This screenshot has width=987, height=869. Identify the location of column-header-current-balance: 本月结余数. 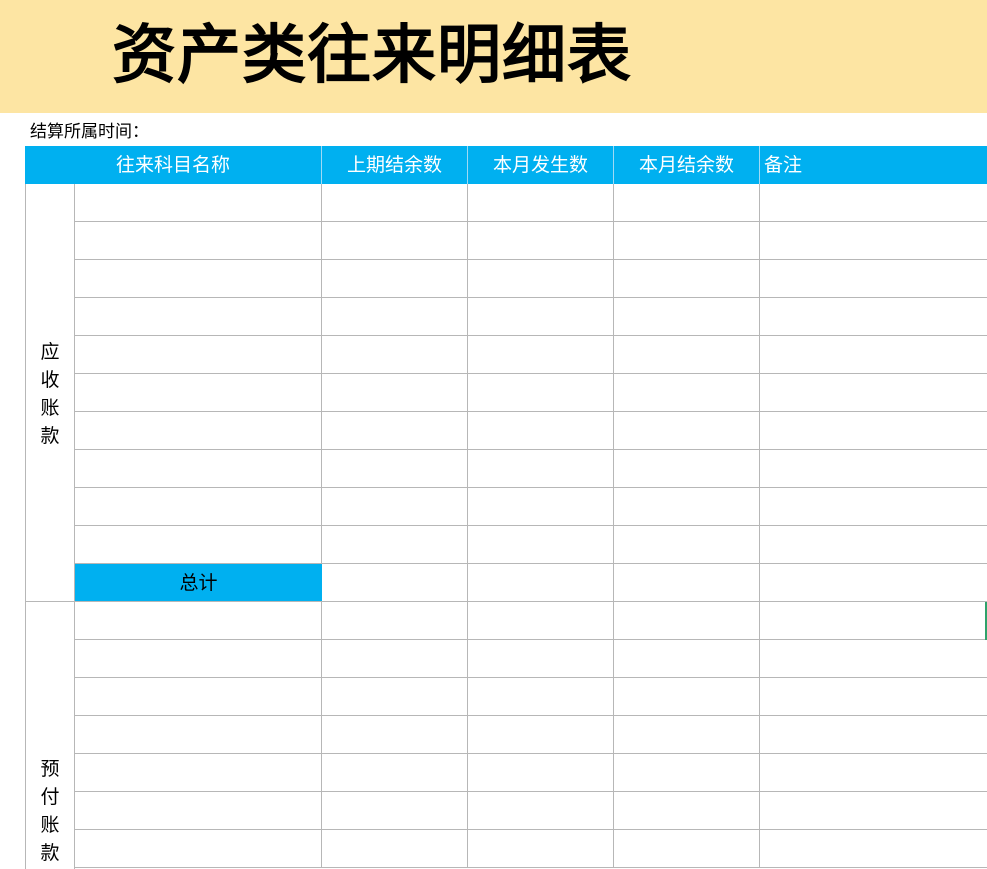
(687, 165).